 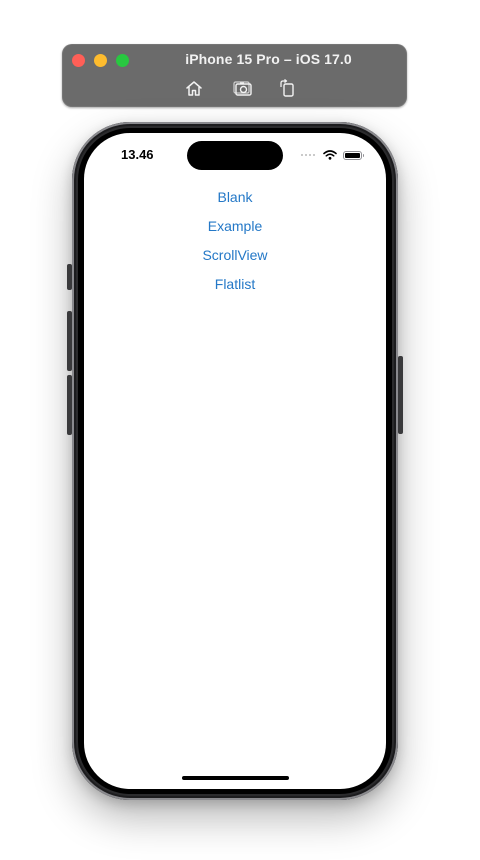 I want to click on camera-icon, so click(x=242, y=88).